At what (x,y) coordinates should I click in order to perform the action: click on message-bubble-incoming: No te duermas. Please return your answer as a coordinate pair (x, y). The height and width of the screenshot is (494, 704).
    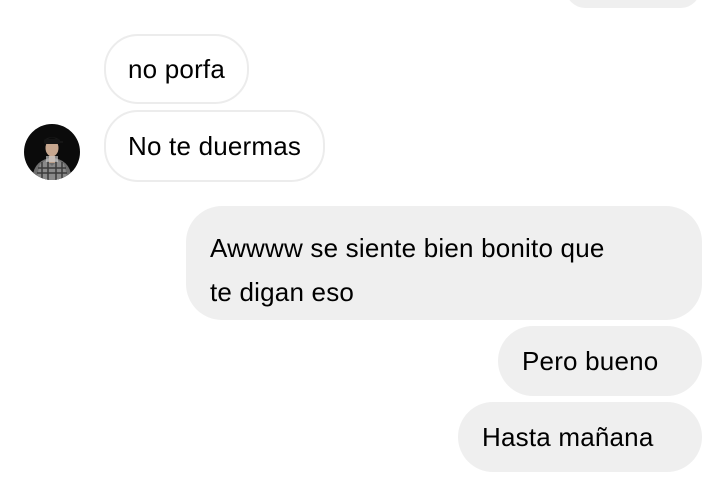
    Looking at the image, I should click on (215, 146).